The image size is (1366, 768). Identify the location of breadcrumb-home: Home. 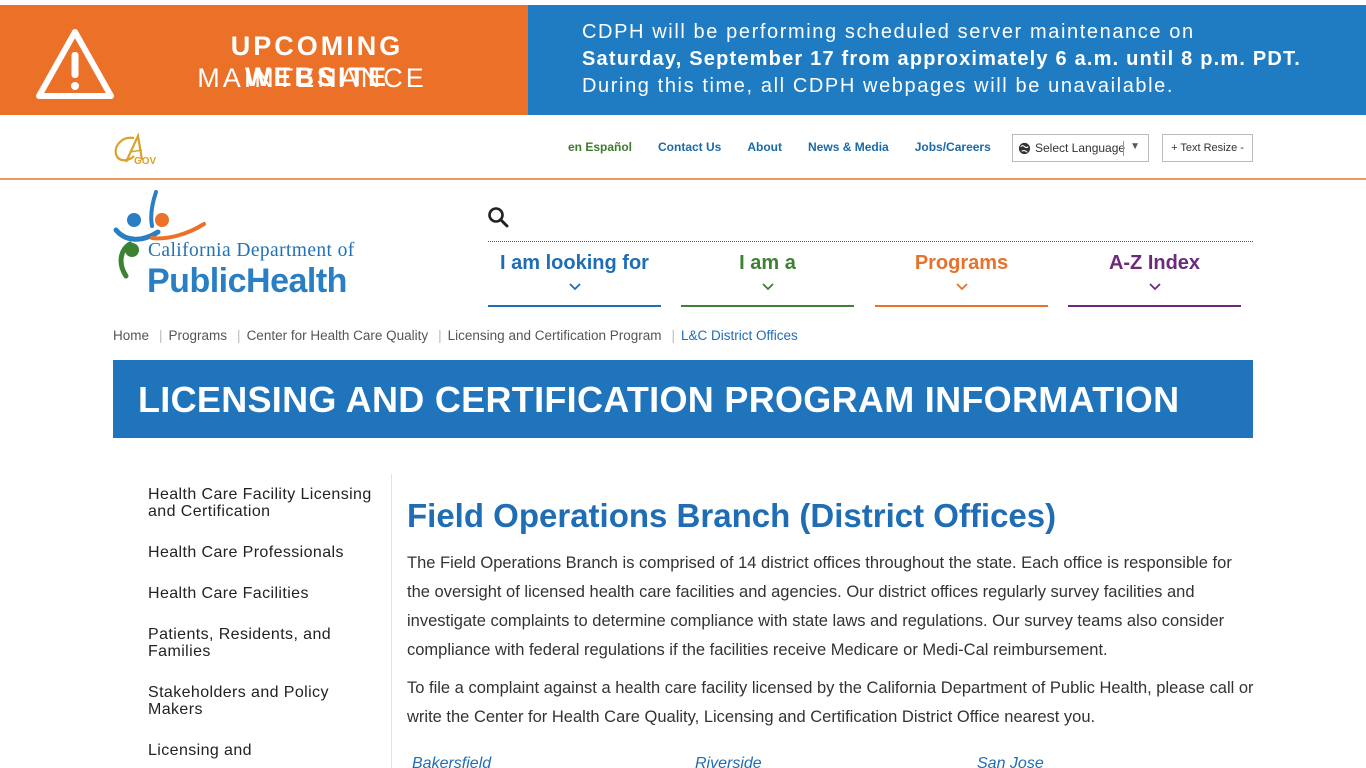
(131, 335).